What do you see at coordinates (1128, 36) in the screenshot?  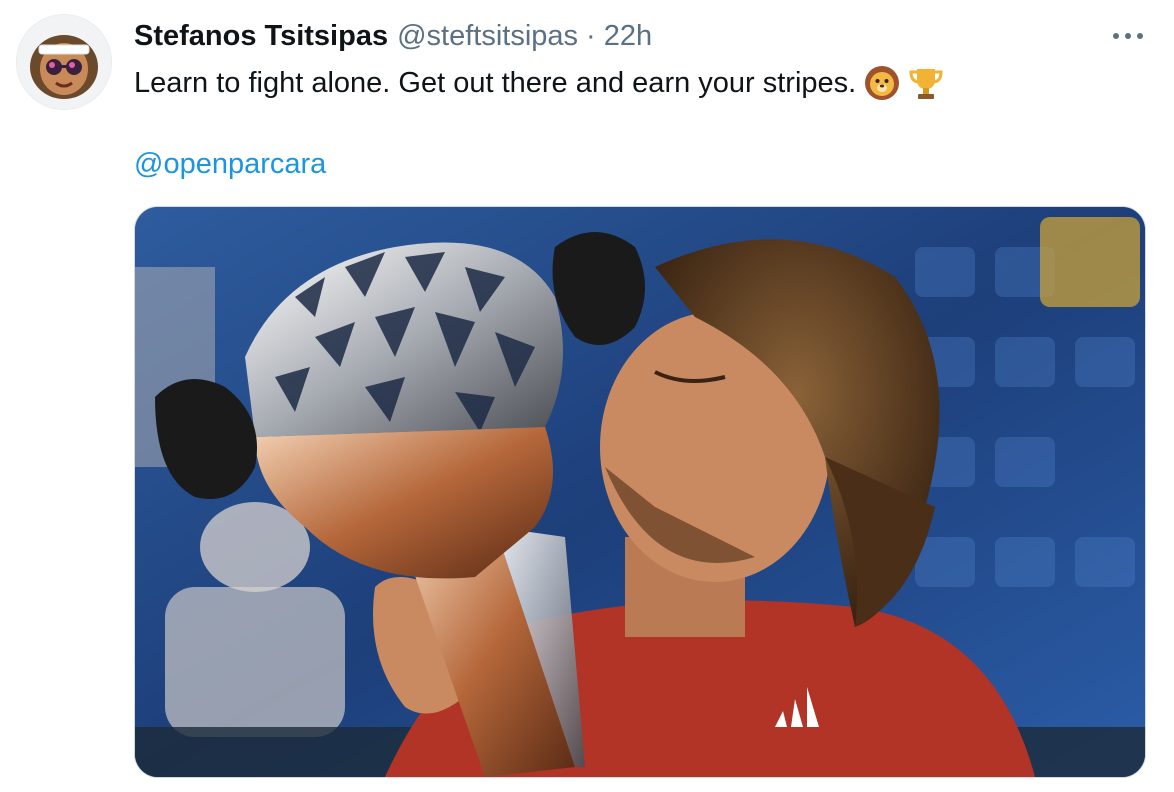 I see `more-horizontal-icon` at bounding box center [1128, 36].